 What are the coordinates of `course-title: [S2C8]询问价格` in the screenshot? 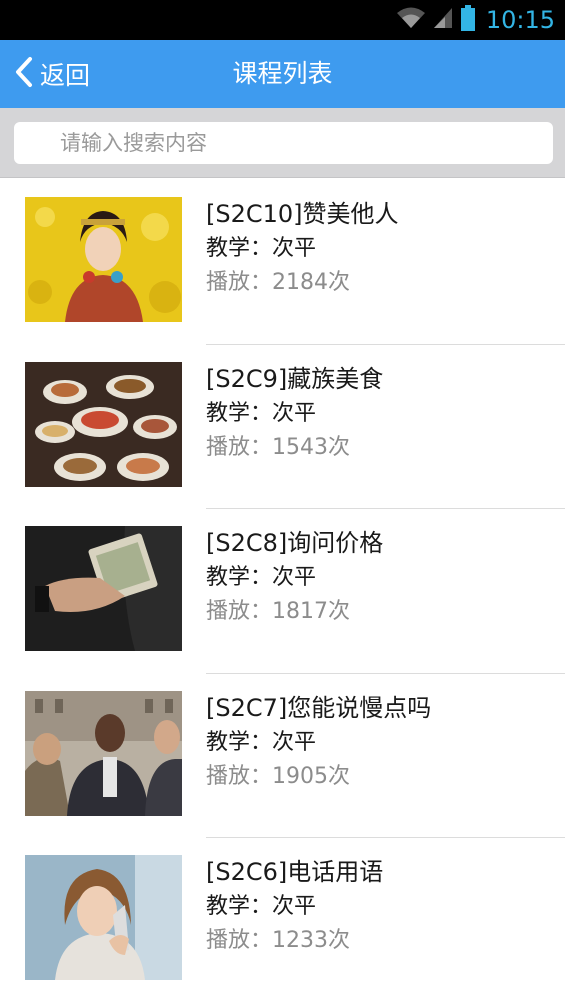 It's located at (295, 543).